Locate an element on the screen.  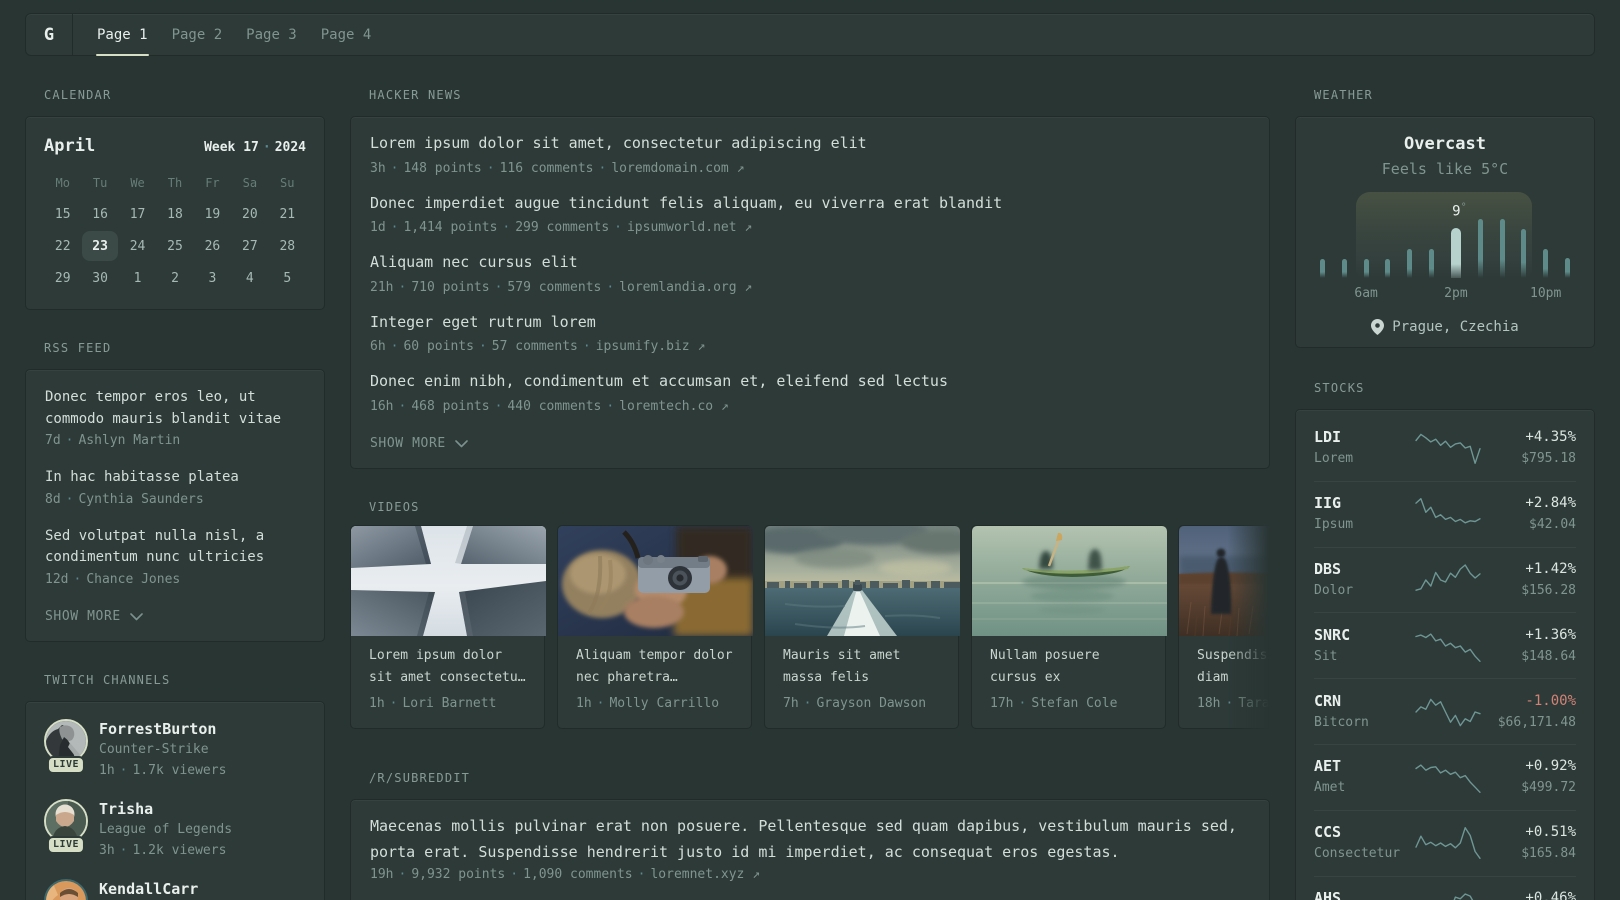
stock-row: AHS +0.46% is located at coordinates (1445, 887).